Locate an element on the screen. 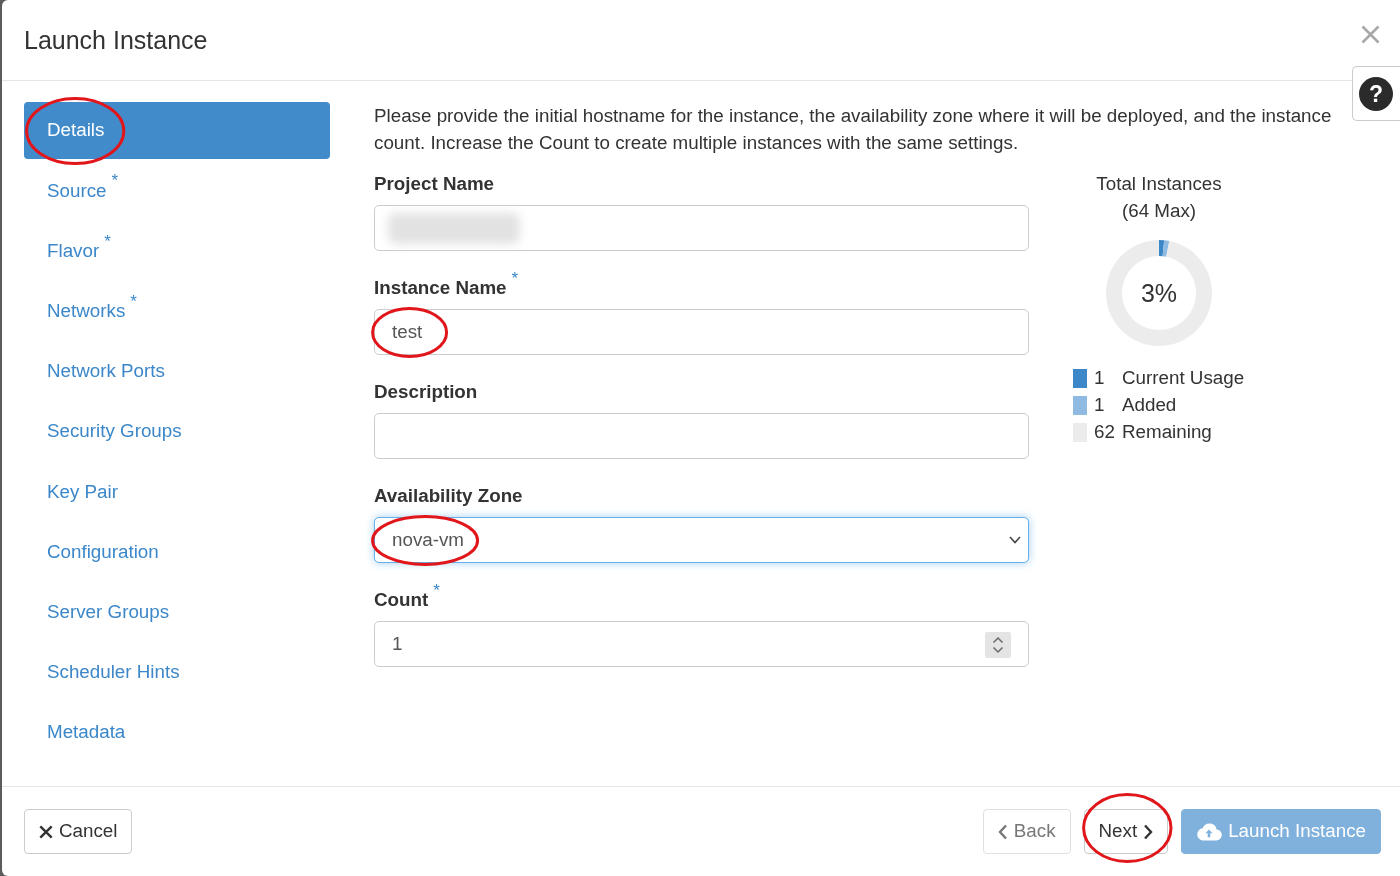 This screenshot has width=1400, height=876. chevron-right-icon is located at coordinates (1148, 831).